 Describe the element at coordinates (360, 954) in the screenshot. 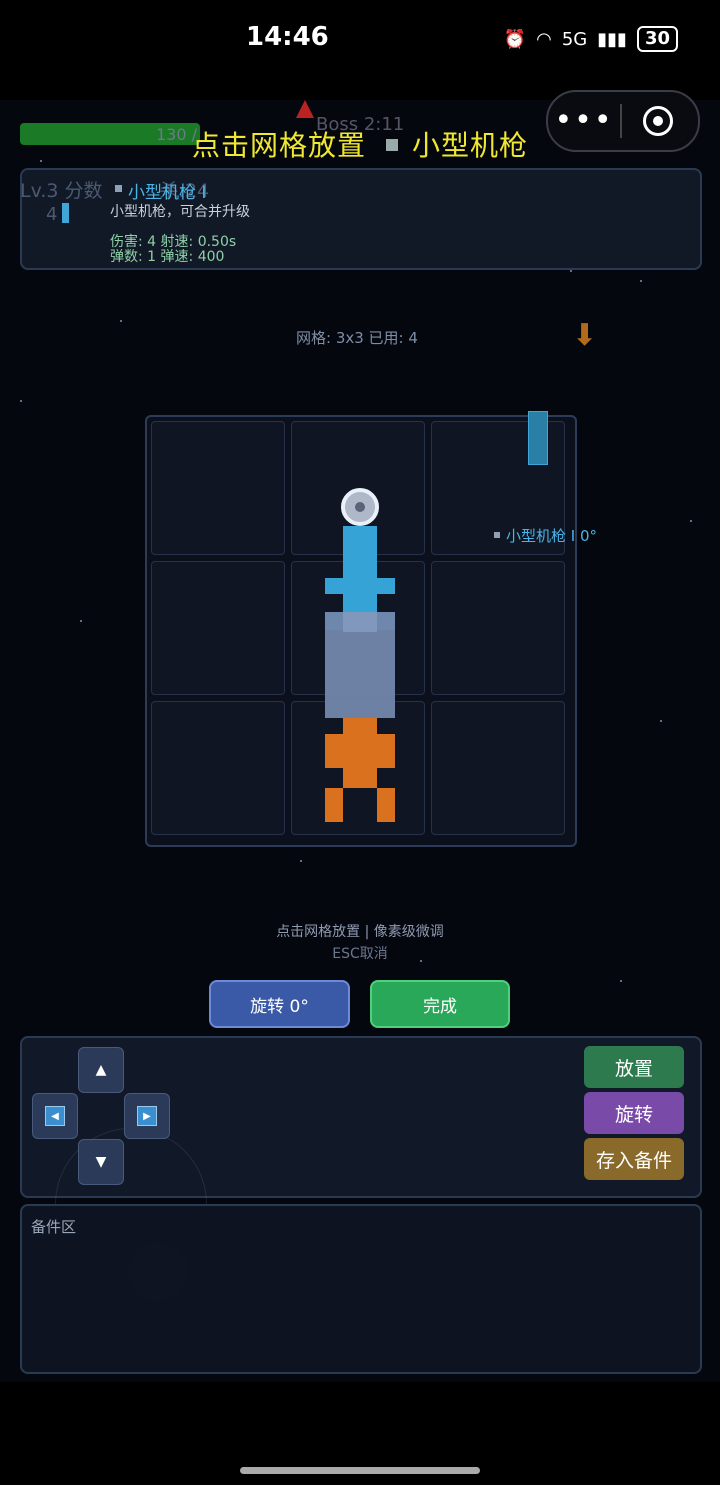

I see `cancel-hint: ESC取消` at that location.